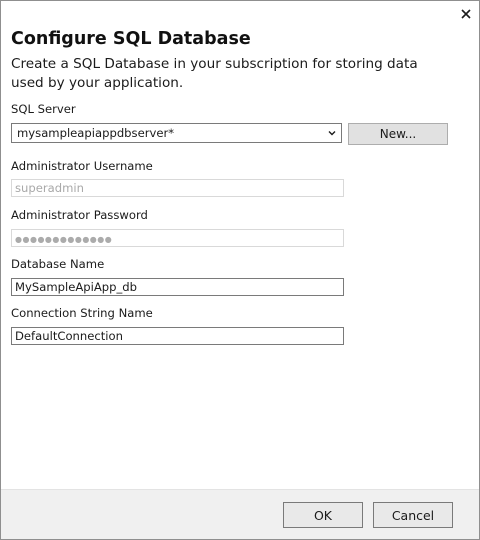 The image size is (480, 540). I want to click on sql-server-label: SQL Server, so click(43, 109).